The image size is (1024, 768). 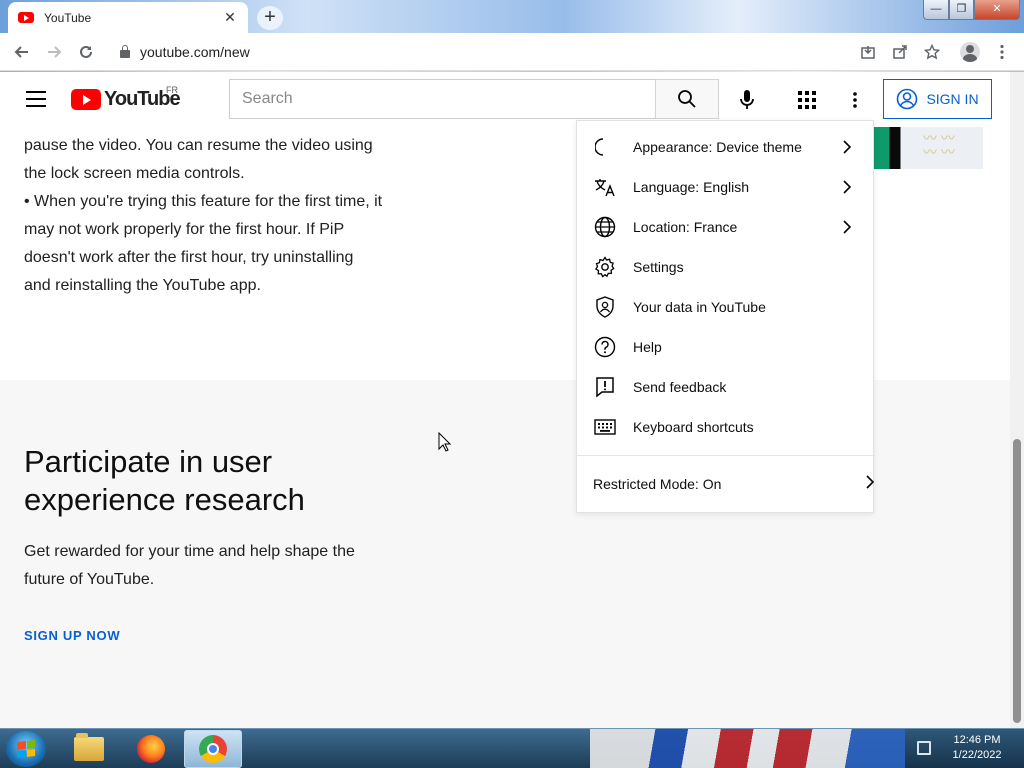 I want to click on menu-item-label: Your data in YouTube, so click(x=699, y=307).